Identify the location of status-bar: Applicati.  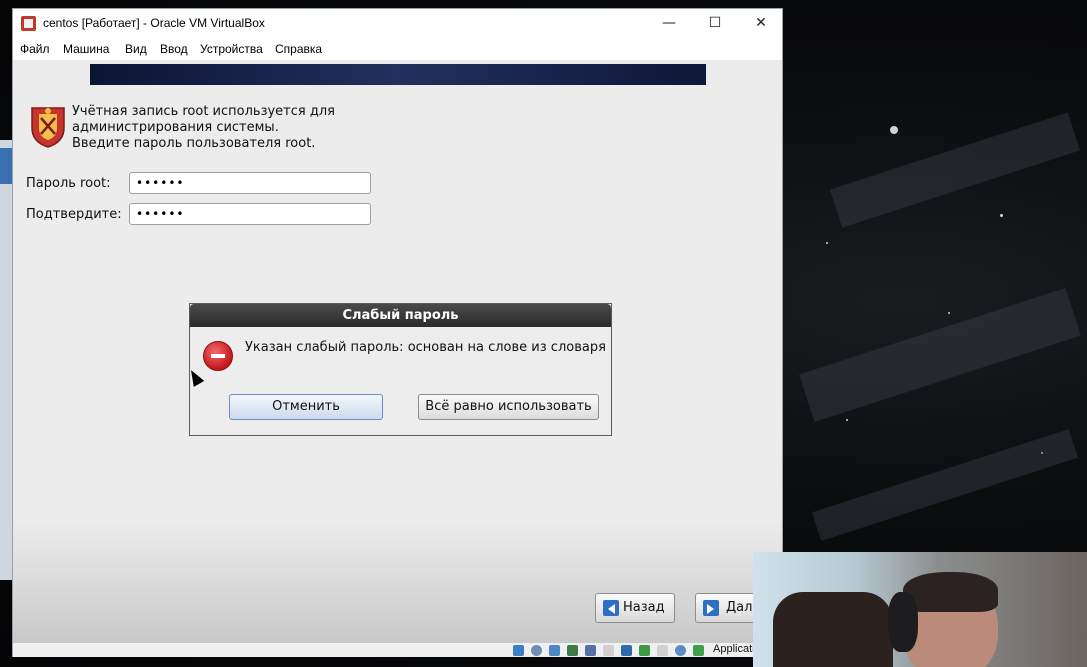
(397, 650).